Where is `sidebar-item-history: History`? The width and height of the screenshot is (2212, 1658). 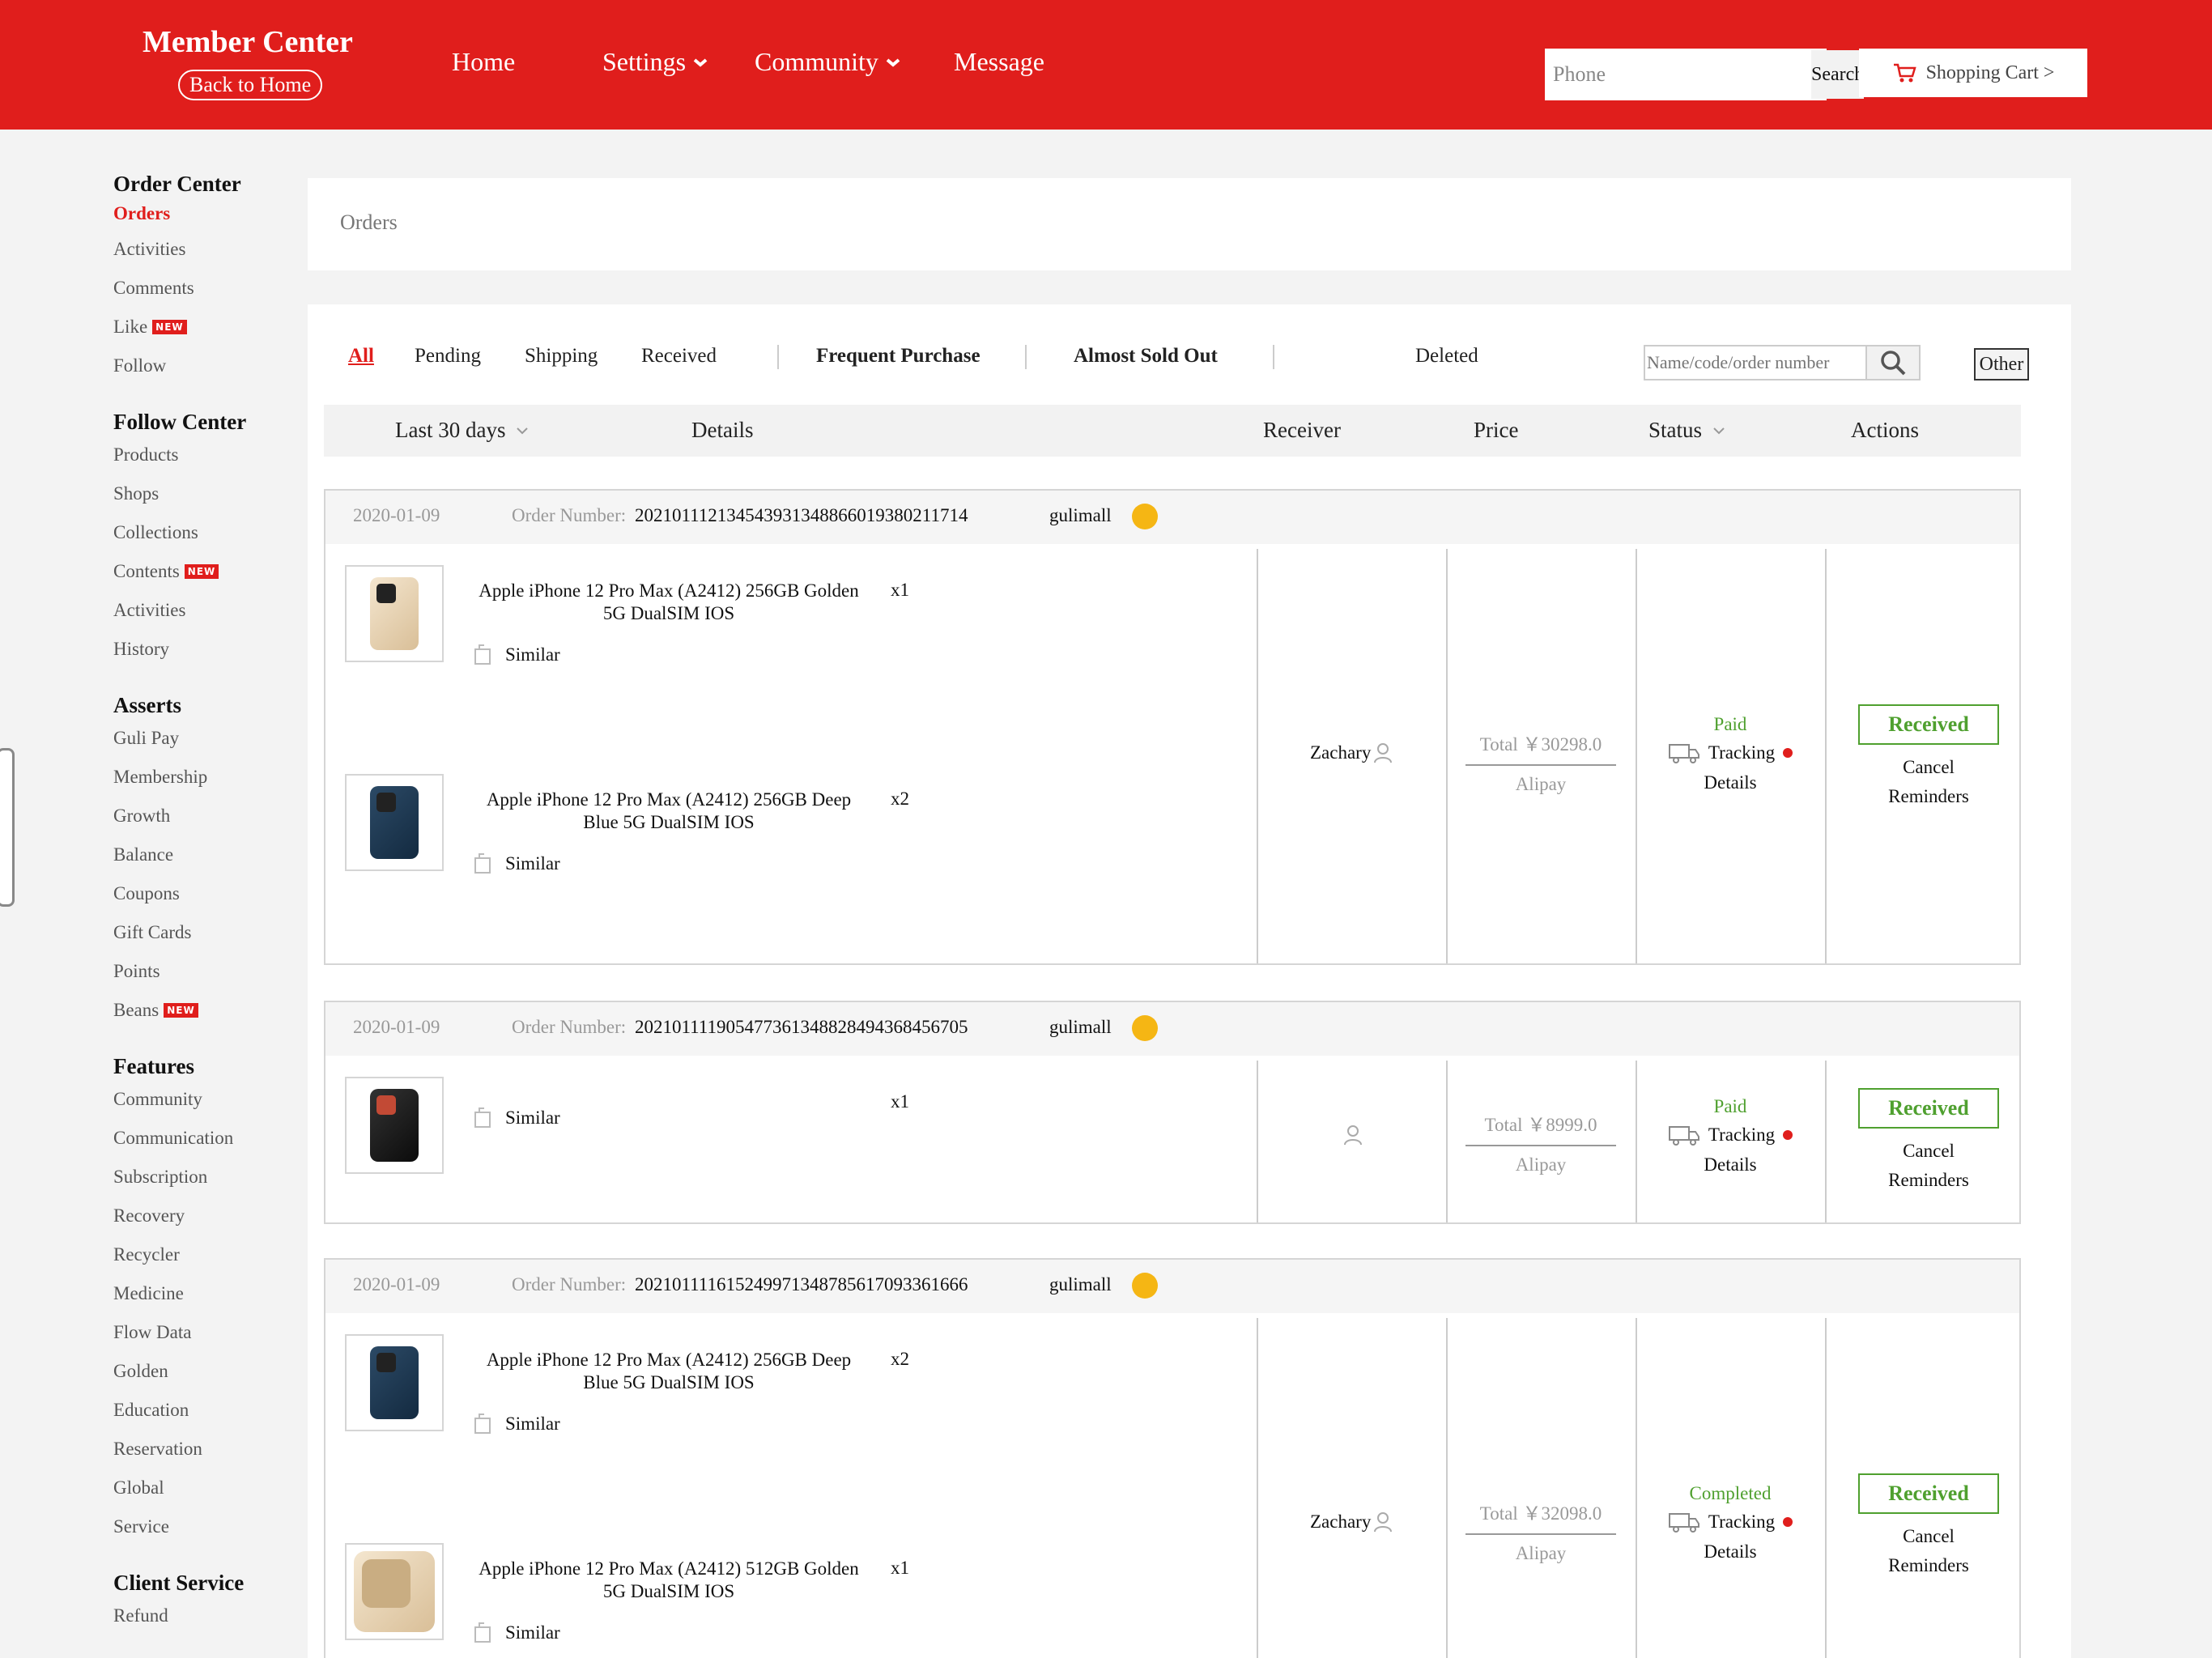
sidebar-item-history: History is located at coordinates (202, 649).